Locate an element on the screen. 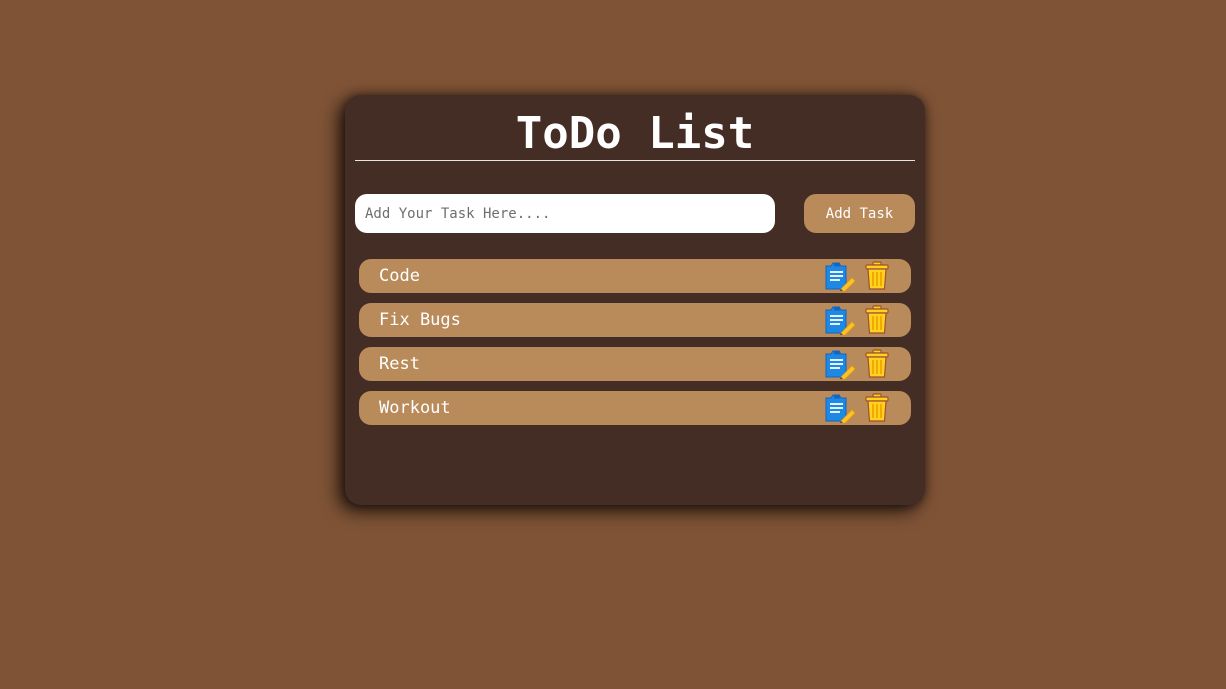 Image resolution: width=1226 pixels, height=689 pixels. title-divider is located at coordinates (635, 160).